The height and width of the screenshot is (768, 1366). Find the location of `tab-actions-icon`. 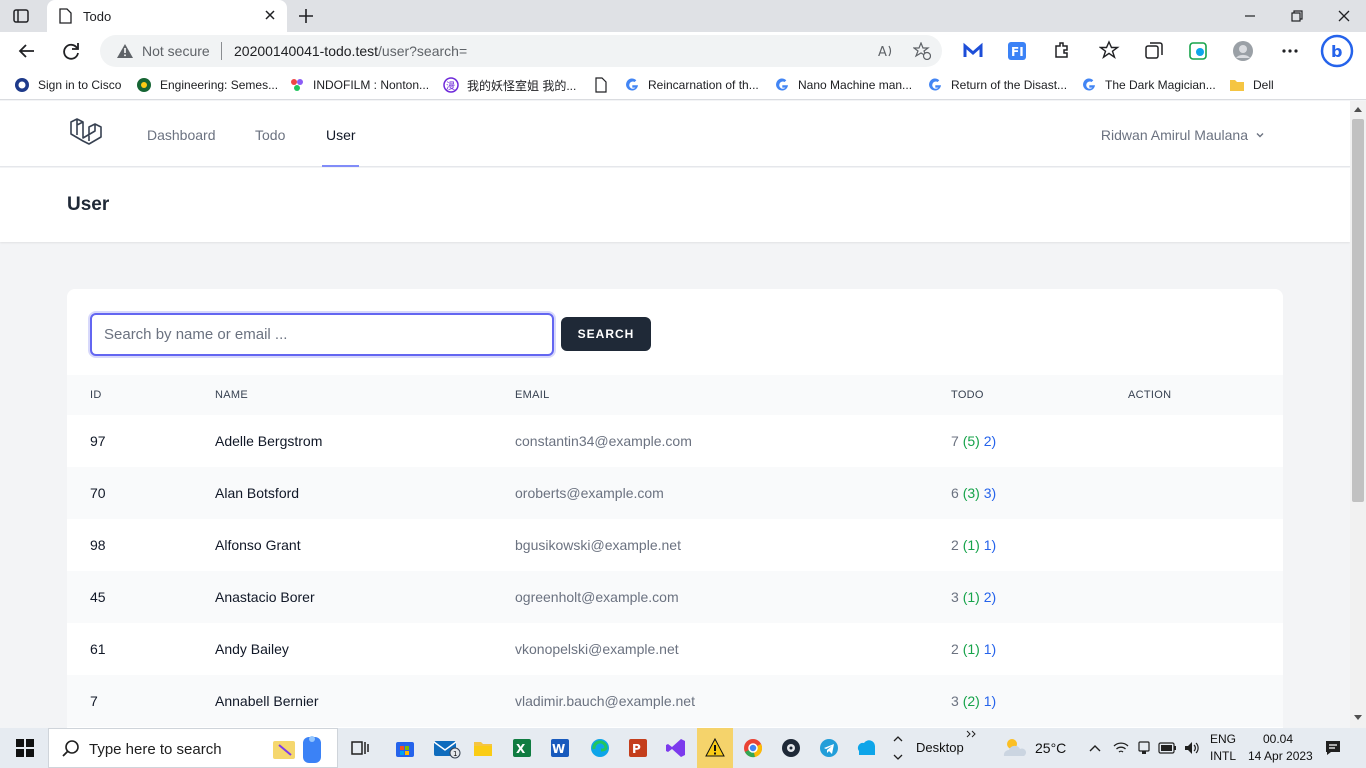

tab-actions-icon is located at coordinates (21, 16).